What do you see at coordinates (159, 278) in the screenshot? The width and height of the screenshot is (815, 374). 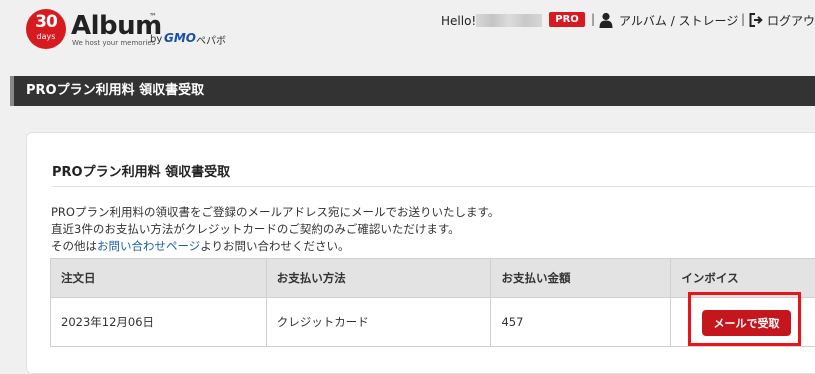 I see `column-header-order-date: 注文日` at bounding box center [159, 278].